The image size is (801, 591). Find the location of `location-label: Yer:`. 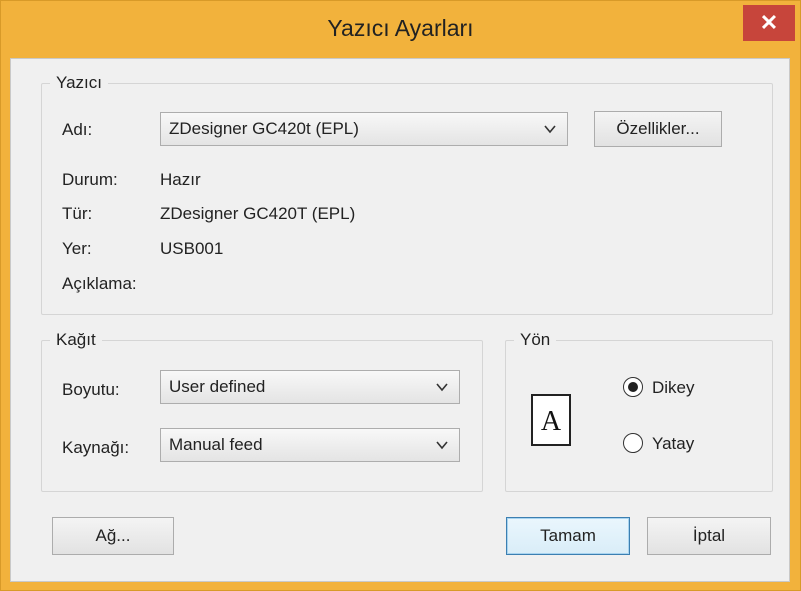

location-label: Yer: is located at coordinates (77, 248).